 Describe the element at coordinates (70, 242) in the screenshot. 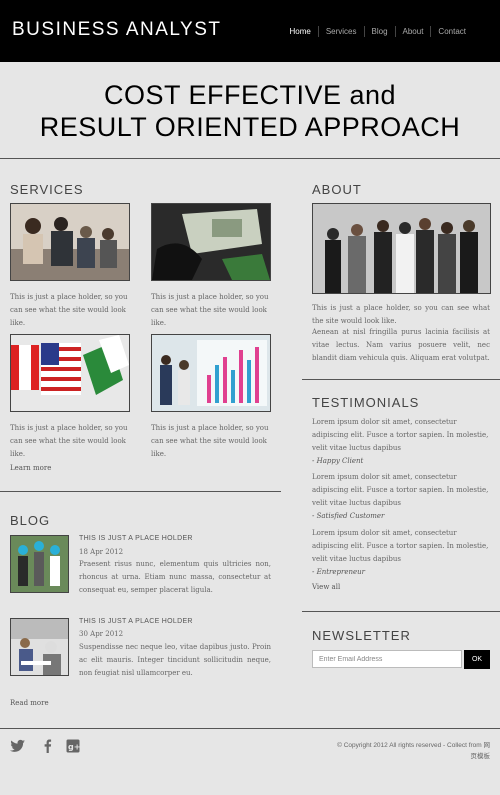

I see `service-image-business-meeting` at that location.